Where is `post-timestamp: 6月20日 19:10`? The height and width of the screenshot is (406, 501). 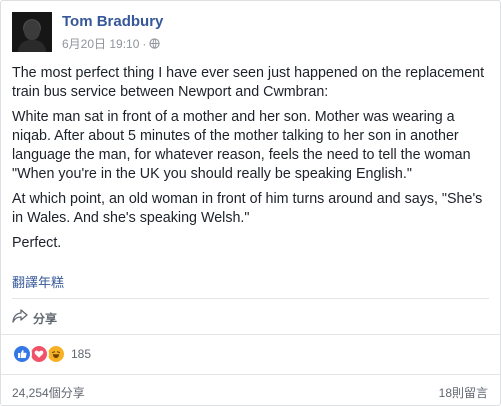 post-timestamp: 6月20日 19:10 is located at coordinates (100, 43).